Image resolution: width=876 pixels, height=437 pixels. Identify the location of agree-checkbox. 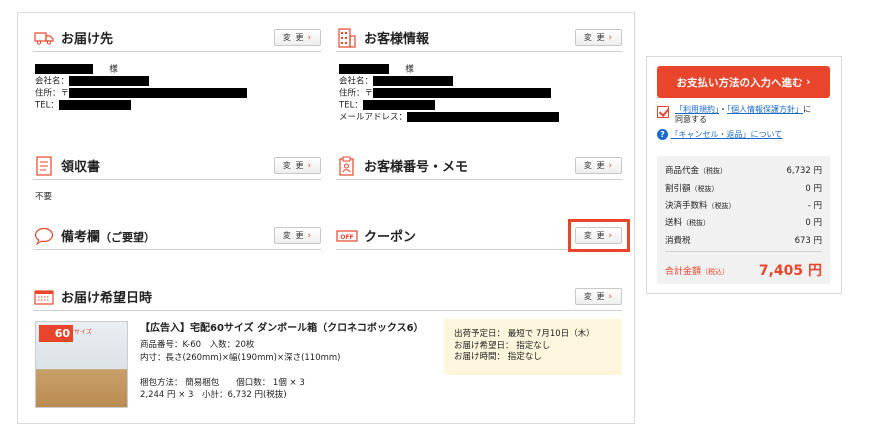
(663, 112).